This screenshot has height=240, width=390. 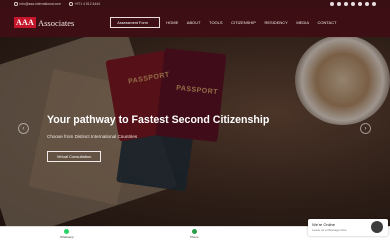 I want to click on email-contact: info@aaa-international.com, so click(x=37, y=4).